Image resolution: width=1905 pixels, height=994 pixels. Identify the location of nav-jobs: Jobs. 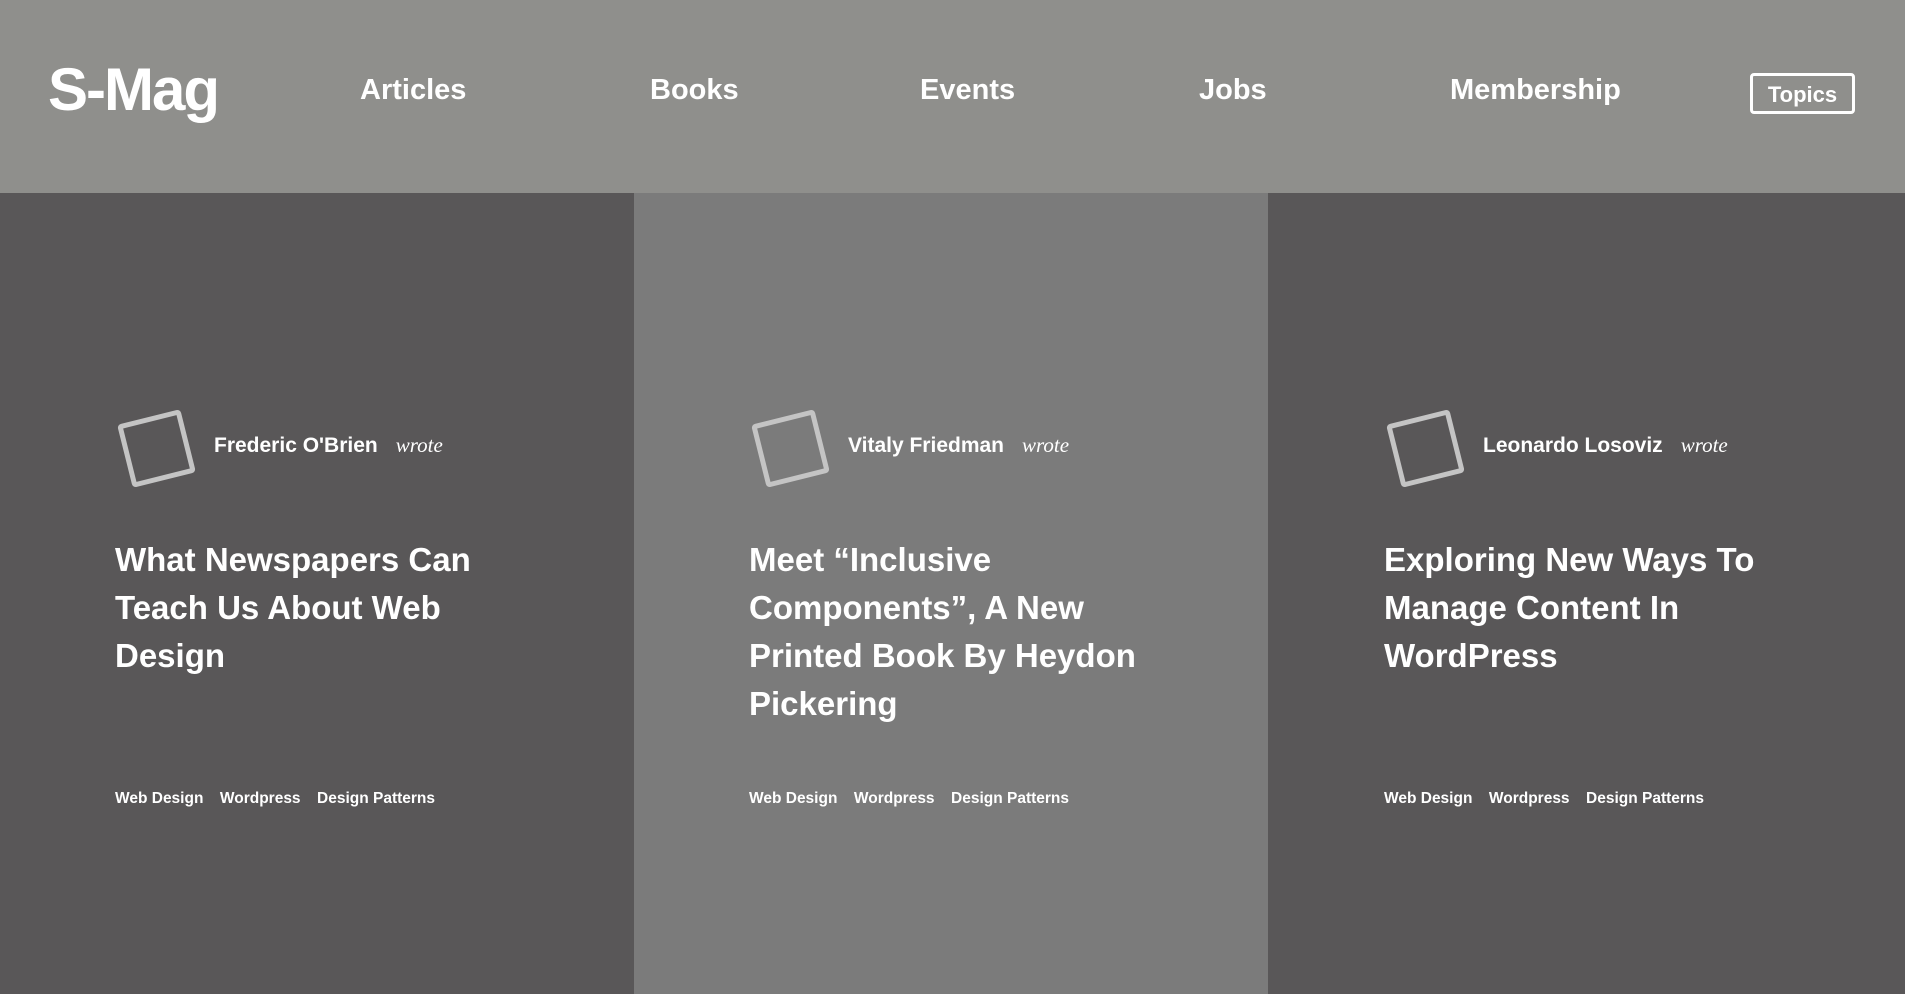
(1233, 90).